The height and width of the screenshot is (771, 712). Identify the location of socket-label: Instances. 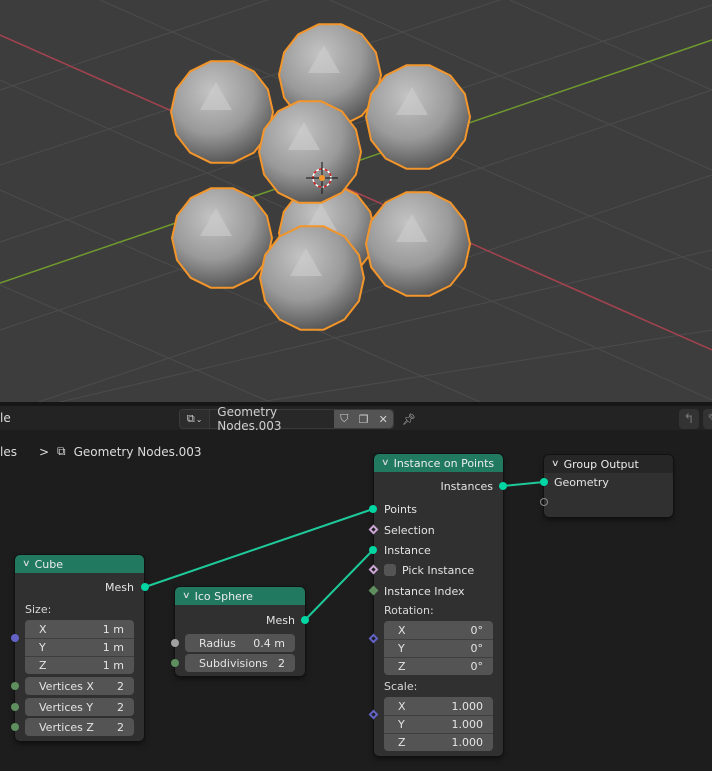
(466, 486).